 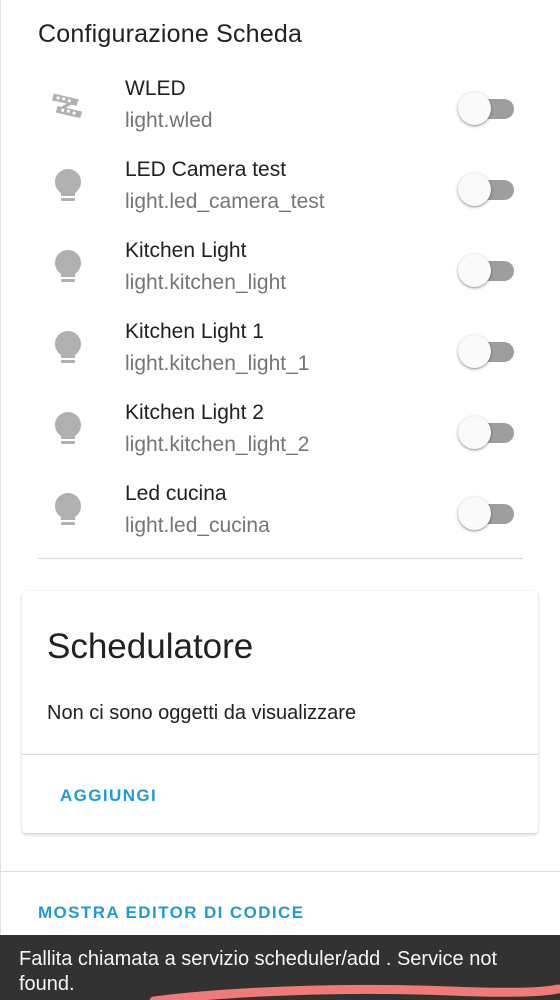 I want to click on entity-id: light.wled, so click(x=169, y=120).